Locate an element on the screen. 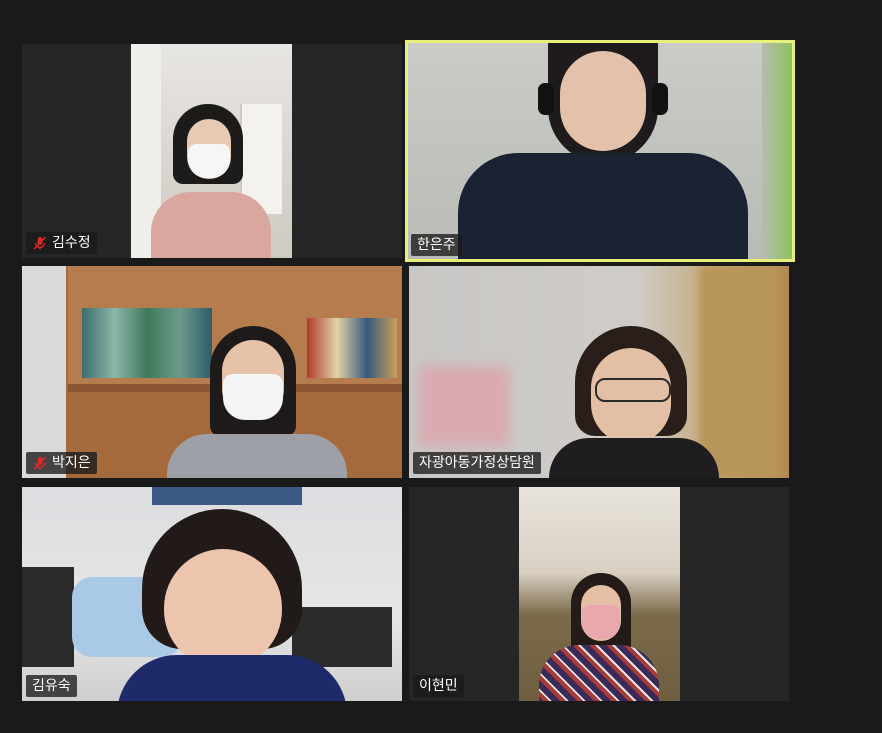 This screenshot has width=882, height=733. video-tile-kim-sujeong: 김수정 is located at coordinates (212, 151).